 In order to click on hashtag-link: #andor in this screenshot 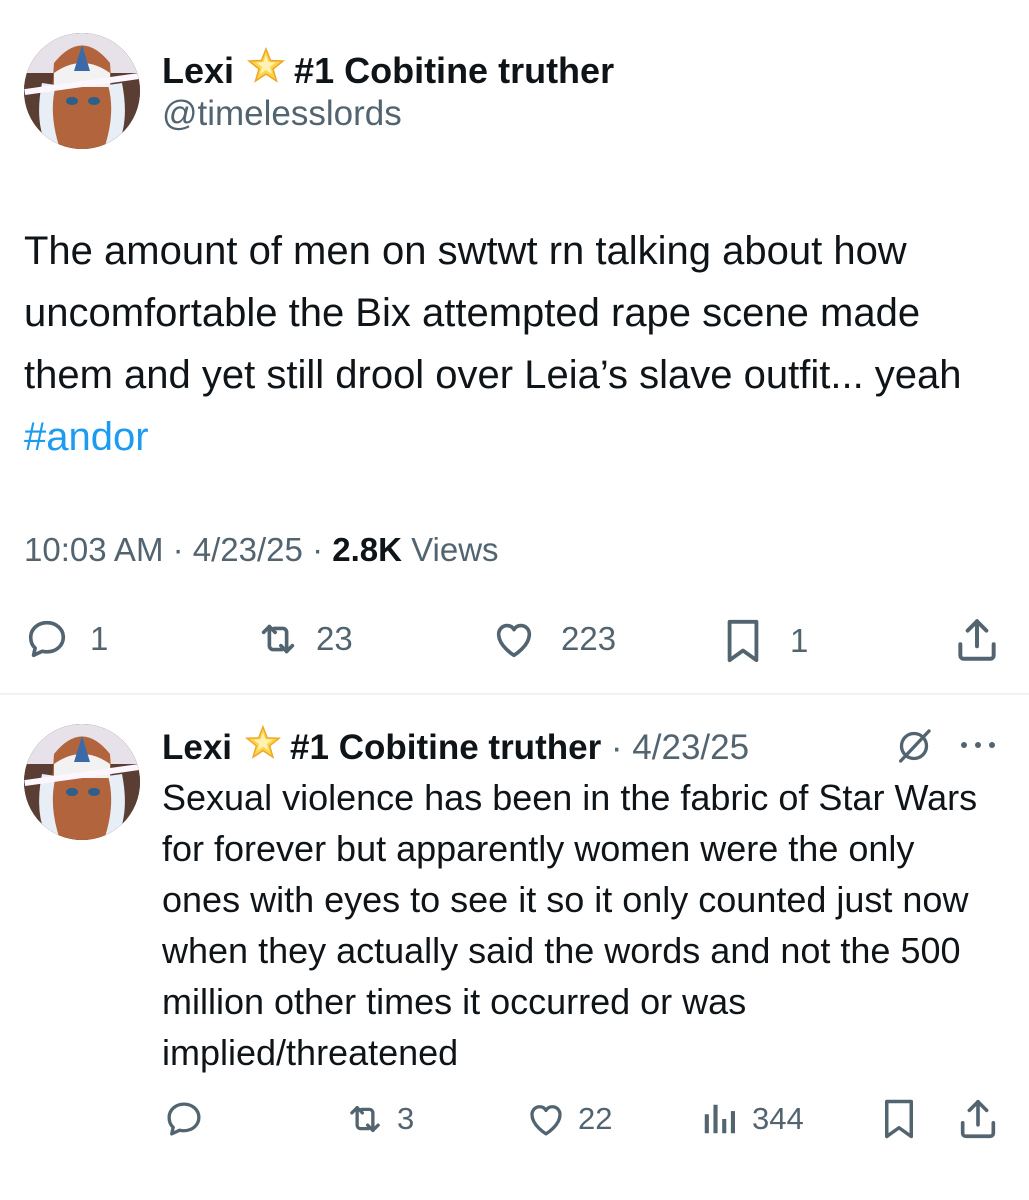, I will do `click(86, 437)`.